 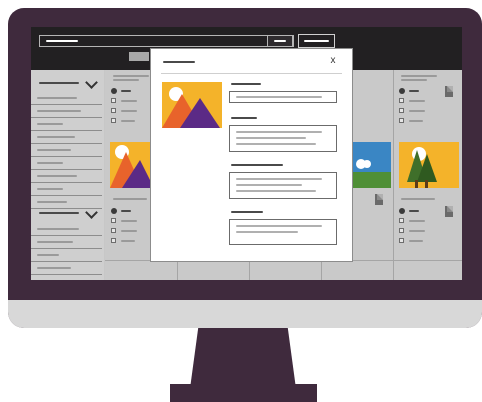 What do you see at coordinates (243, 393) in the screenshot?
I see `monitor-base` at bounding box center [243, 393].